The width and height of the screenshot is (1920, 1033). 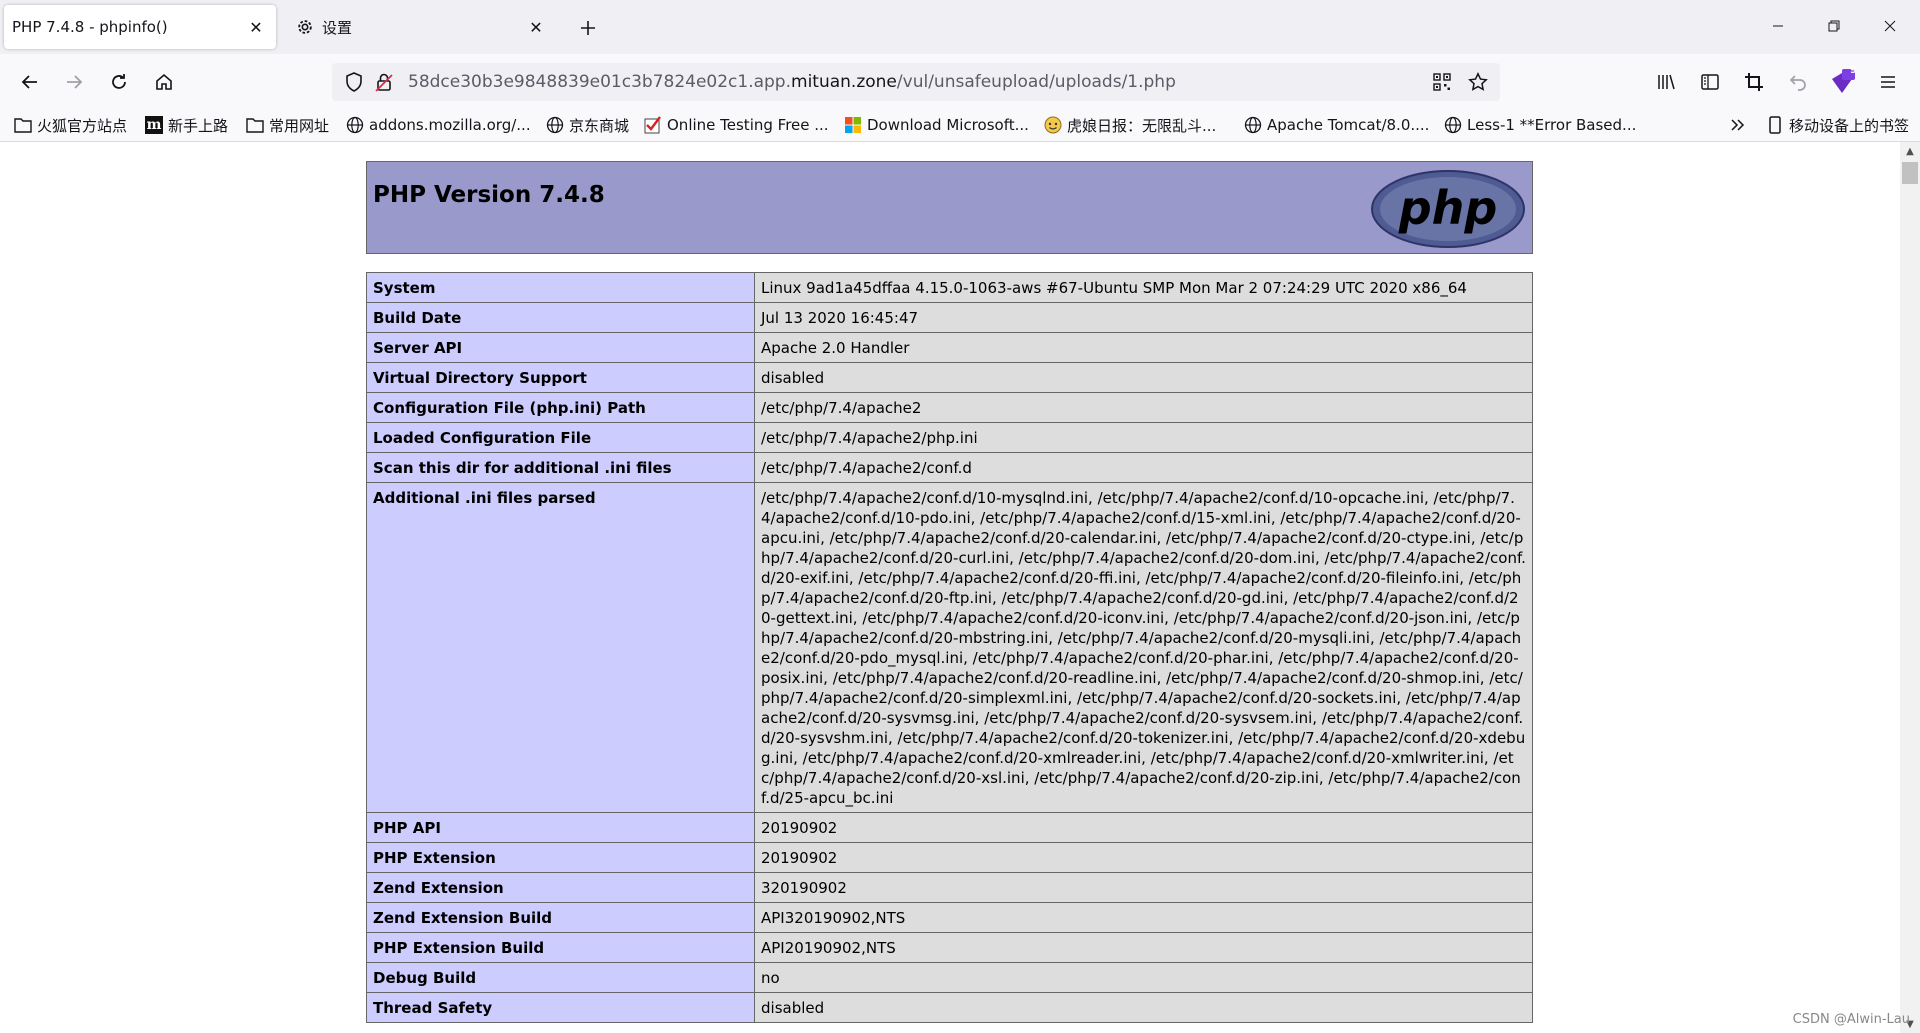 I want to click on menu-button, so click(x=1888, y=82).